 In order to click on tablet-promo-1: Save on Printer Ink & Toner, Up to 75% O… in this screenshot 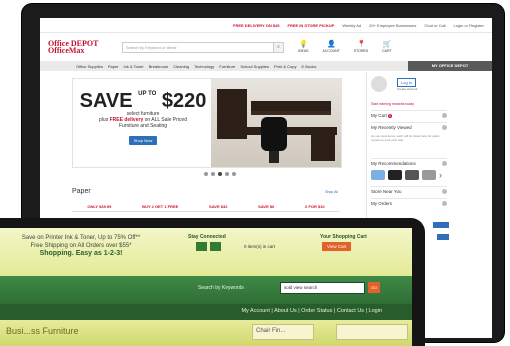, I will do `click(81, 238)`.